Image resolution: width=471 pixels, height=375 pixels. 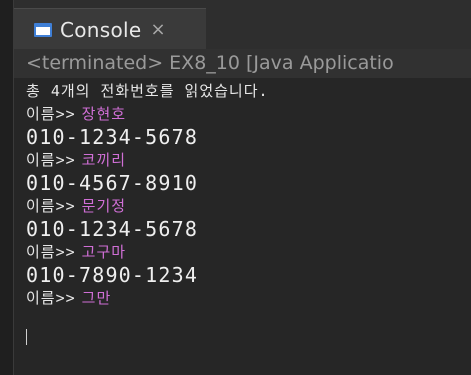 What do you see at coordinates (147, 91) in the screenshot?
I see `console-header-line: 총 4개의 전화번호를 읽었습니다.` at bounding box center [147, 91].